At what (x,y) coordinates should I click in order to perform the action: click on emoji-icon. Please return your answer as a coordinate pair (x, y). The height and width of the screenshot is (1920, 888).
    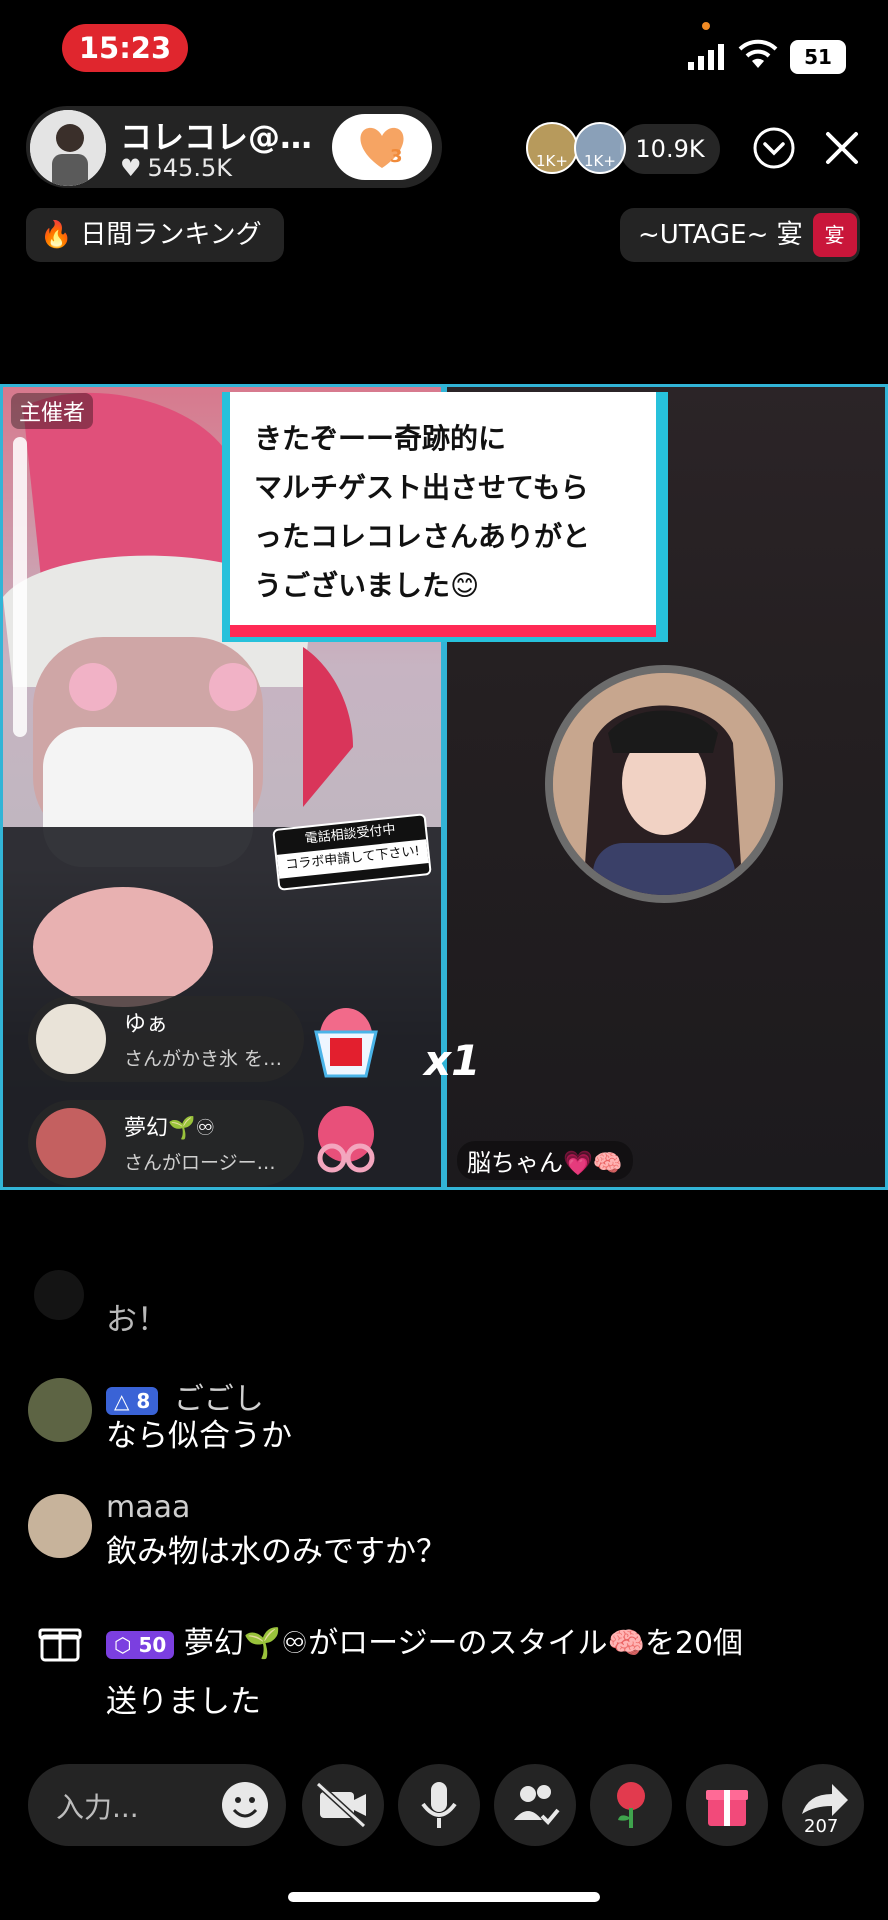
    Looking at the image, I should click on (245, 1805).